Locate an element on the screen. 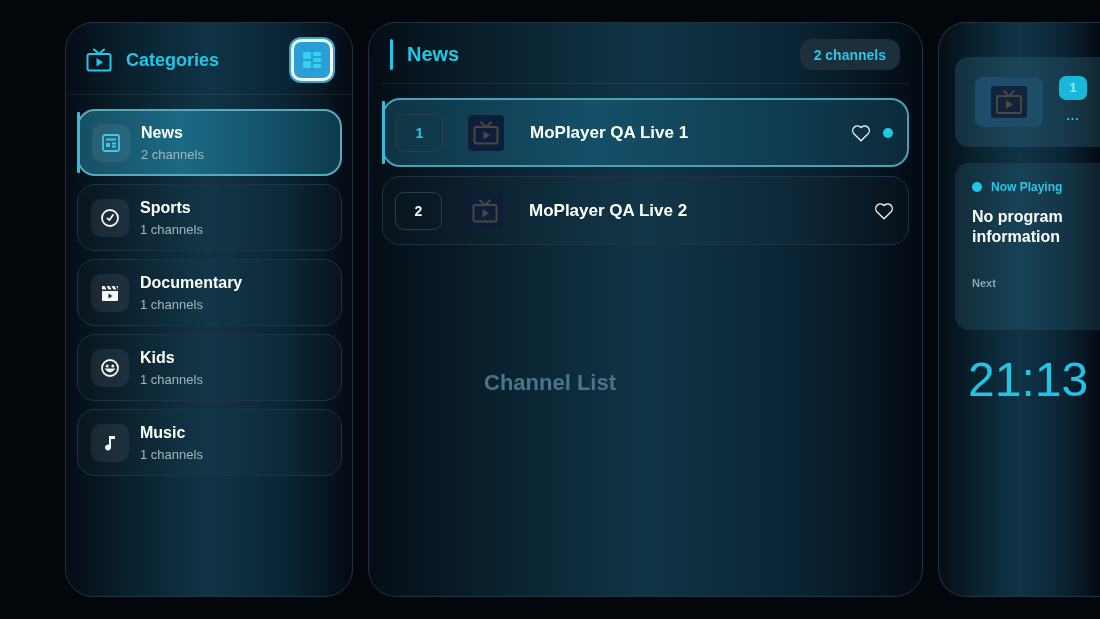  category-name: News is located at coordinates (162, 132).